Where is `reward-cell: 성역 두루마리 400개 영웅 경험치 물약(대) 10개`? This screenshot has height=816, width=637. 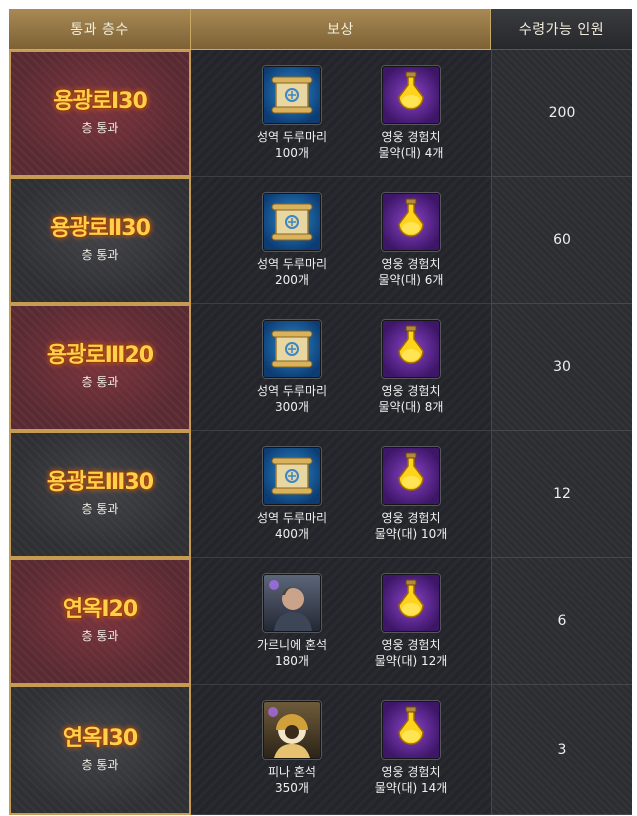 reward-cell: 성역 두루마리 400개 영웅 경험치 물약(대) 10개 is located at coordinates (341, 494).